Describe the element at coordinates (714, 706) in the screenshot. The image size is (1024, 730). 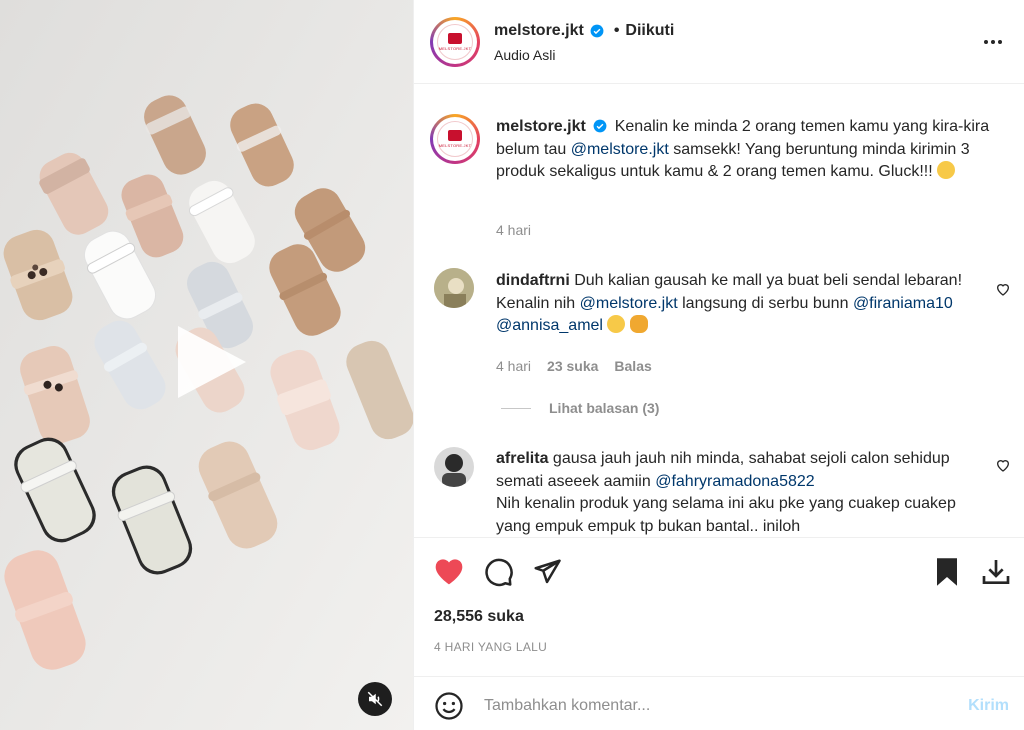
I see `comment-input` at that location.